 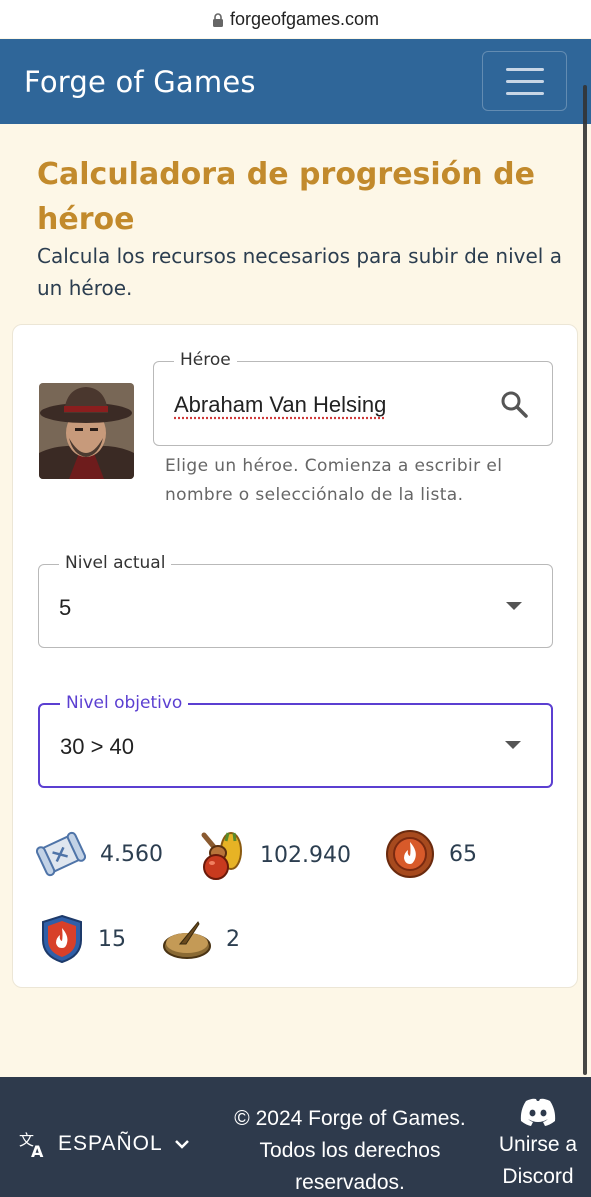 What do you see at coordinates (280, 405) in the screenshot?
I see `hero-input-value: Abraham Van Helsing` at bounding box center [280, 405].